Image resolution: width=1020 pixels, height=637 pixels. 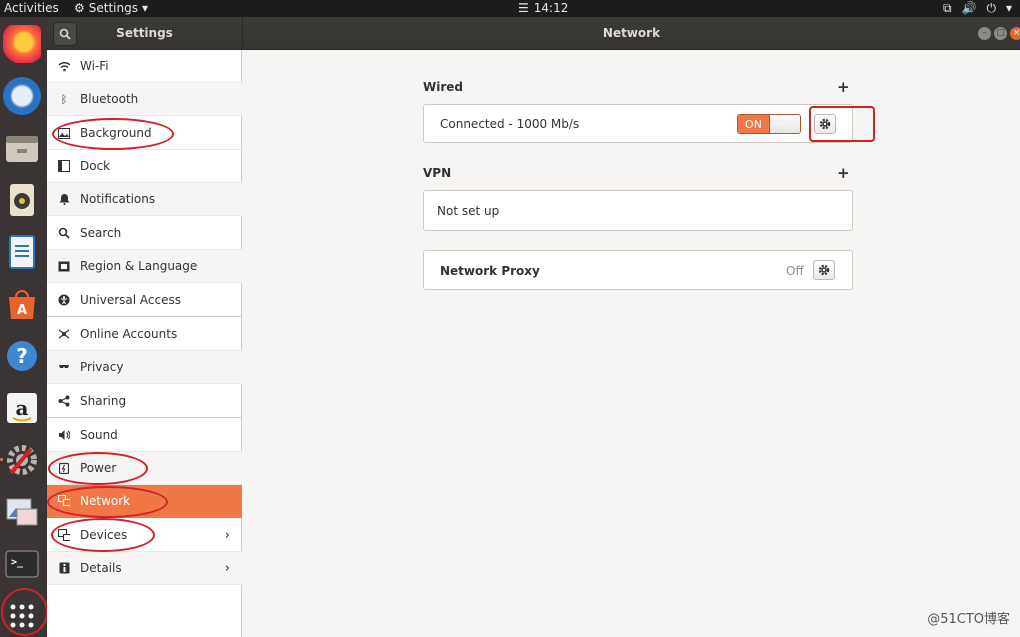 I want to click on sidebar-item-network: Network, so click(x=144, y=501).